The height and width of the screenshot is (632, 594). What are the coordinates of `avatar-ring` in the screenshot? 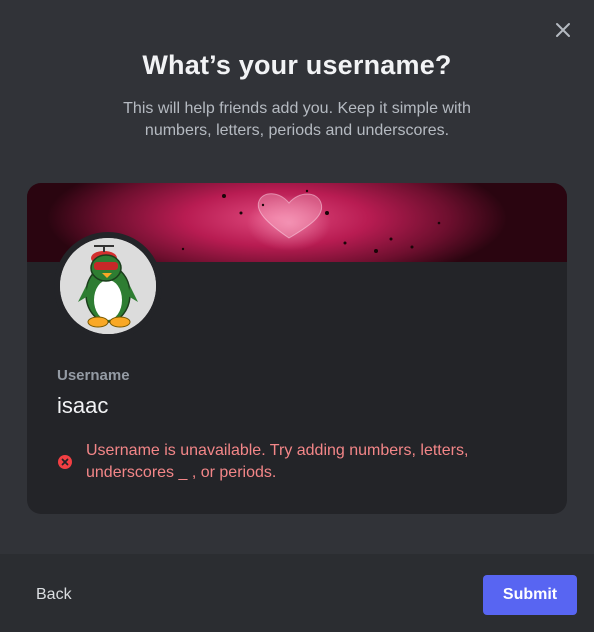 It's located at (108, 286).